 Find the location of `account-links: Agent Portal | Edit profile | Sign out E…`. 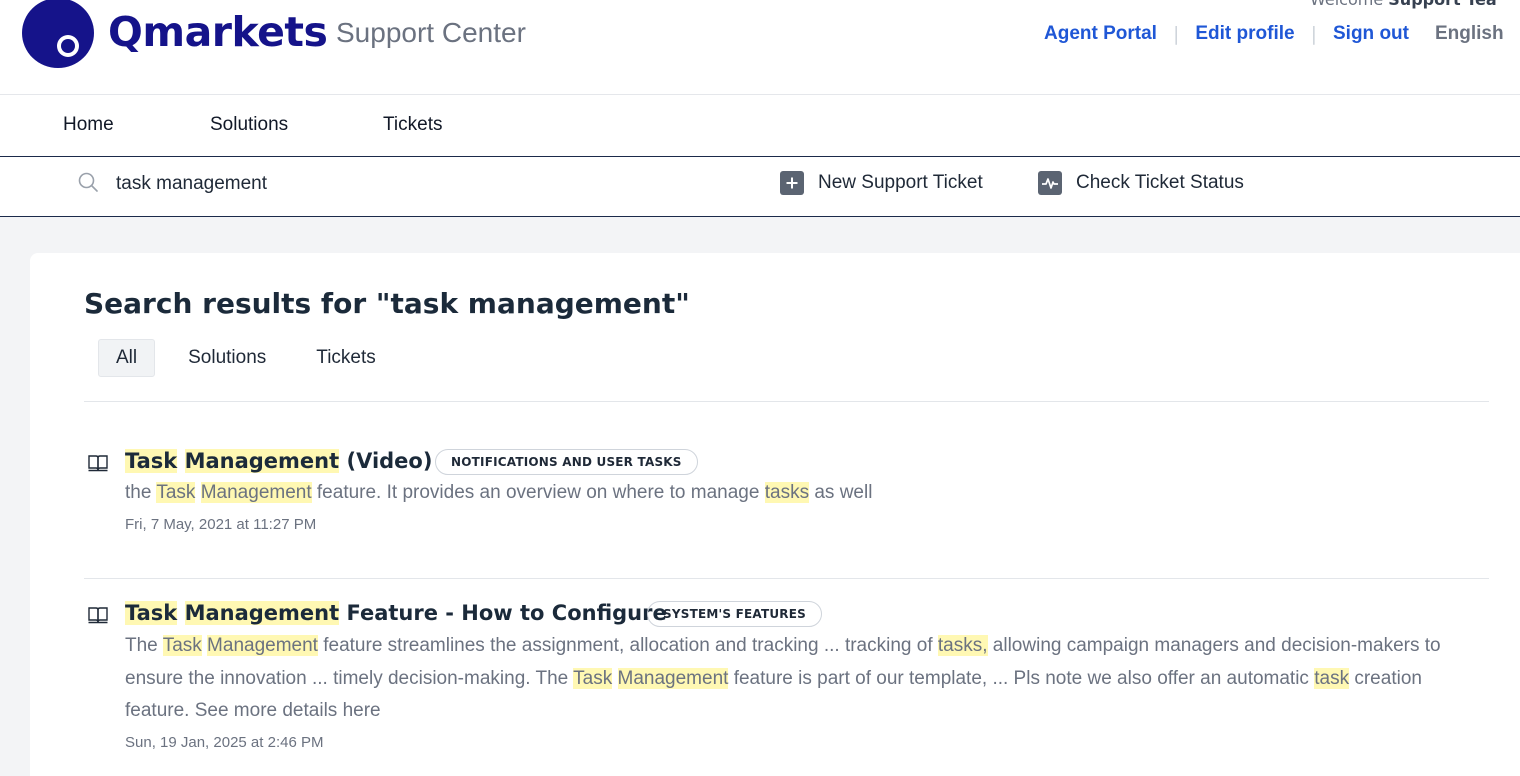

account-links: Agent Portal | Edit profile | Sign out E… is located at coordinates (1274, 34).